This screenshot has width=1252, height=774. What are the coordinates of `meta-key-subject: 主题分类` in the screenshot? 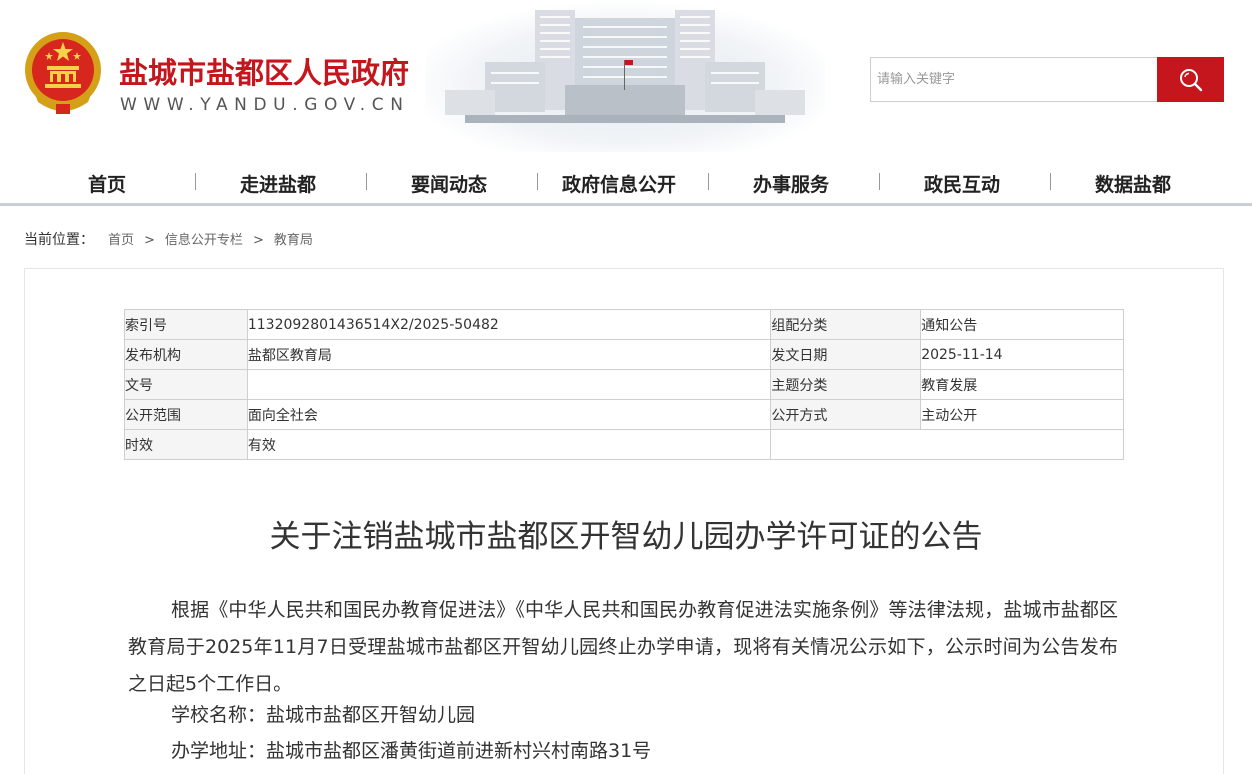 It's located at (846, 384).